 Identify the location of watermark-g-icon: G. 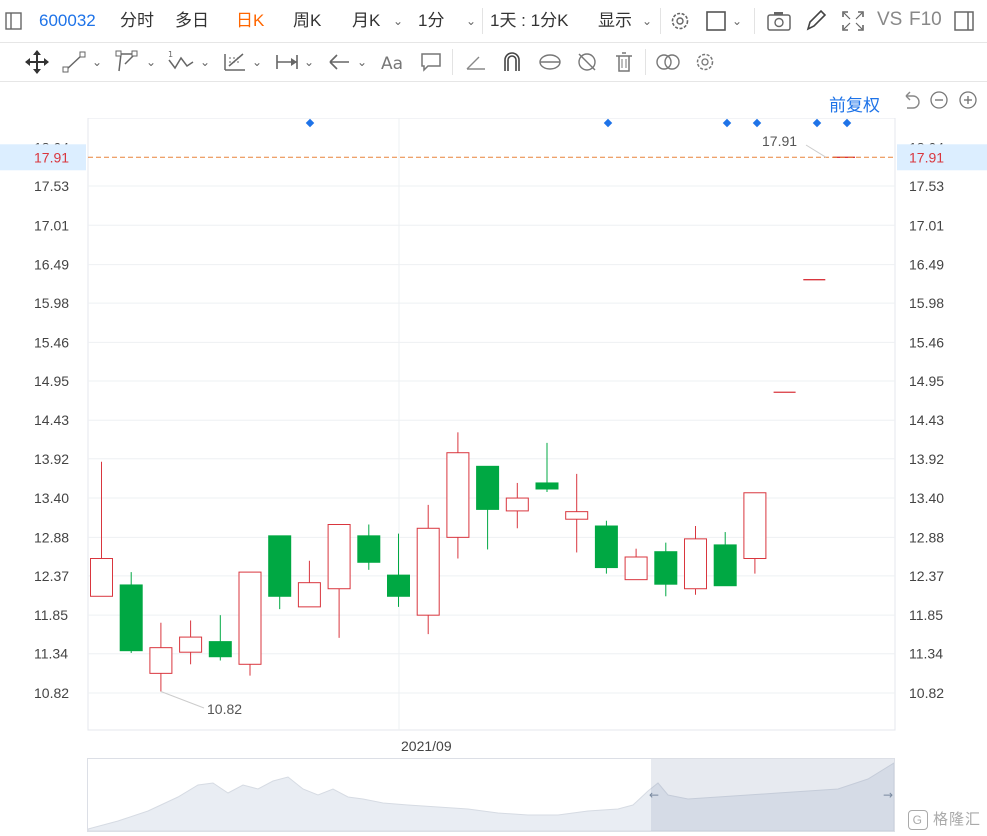
(917, 820).